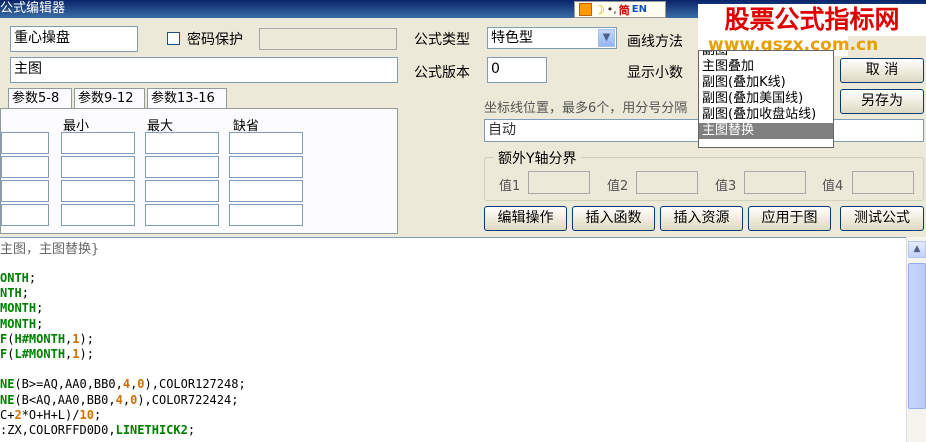 The height and width of the screenshot is (442, 926). I want to click on value3-input, so click(775, 182).